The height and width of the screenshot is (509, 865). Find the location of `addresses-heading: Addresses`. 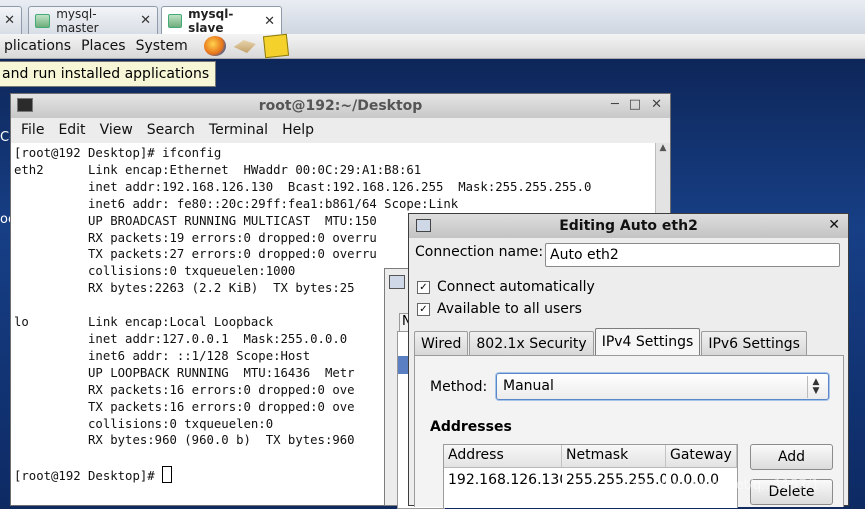

addresses-heading: Addresses is located at coordinates (471, 427).